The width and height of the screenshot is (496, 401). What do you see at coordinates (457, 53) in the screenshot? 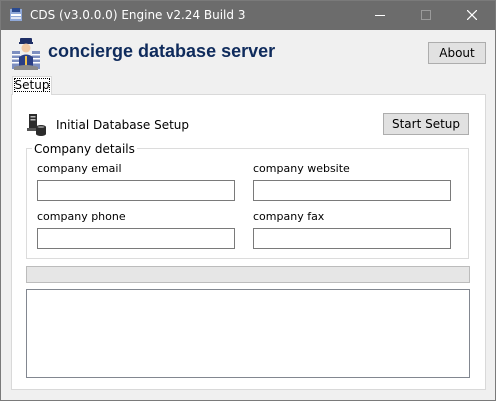
I see `about-button: About` at bounding box center [457, 53].